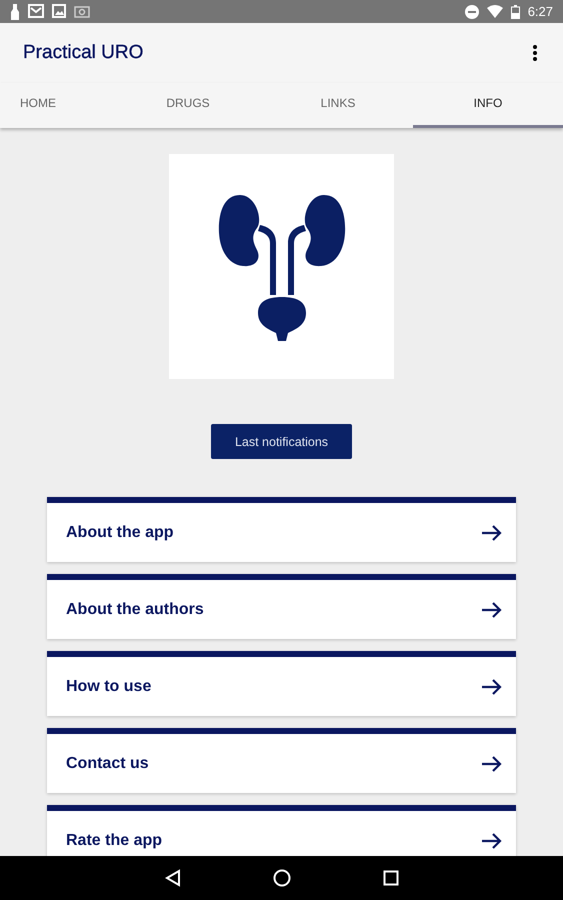 This screenshot has height=900, width=563. Describe the element at coordinates (108, 763) in the screenshot. I see `card-label: Contact us` at that location.